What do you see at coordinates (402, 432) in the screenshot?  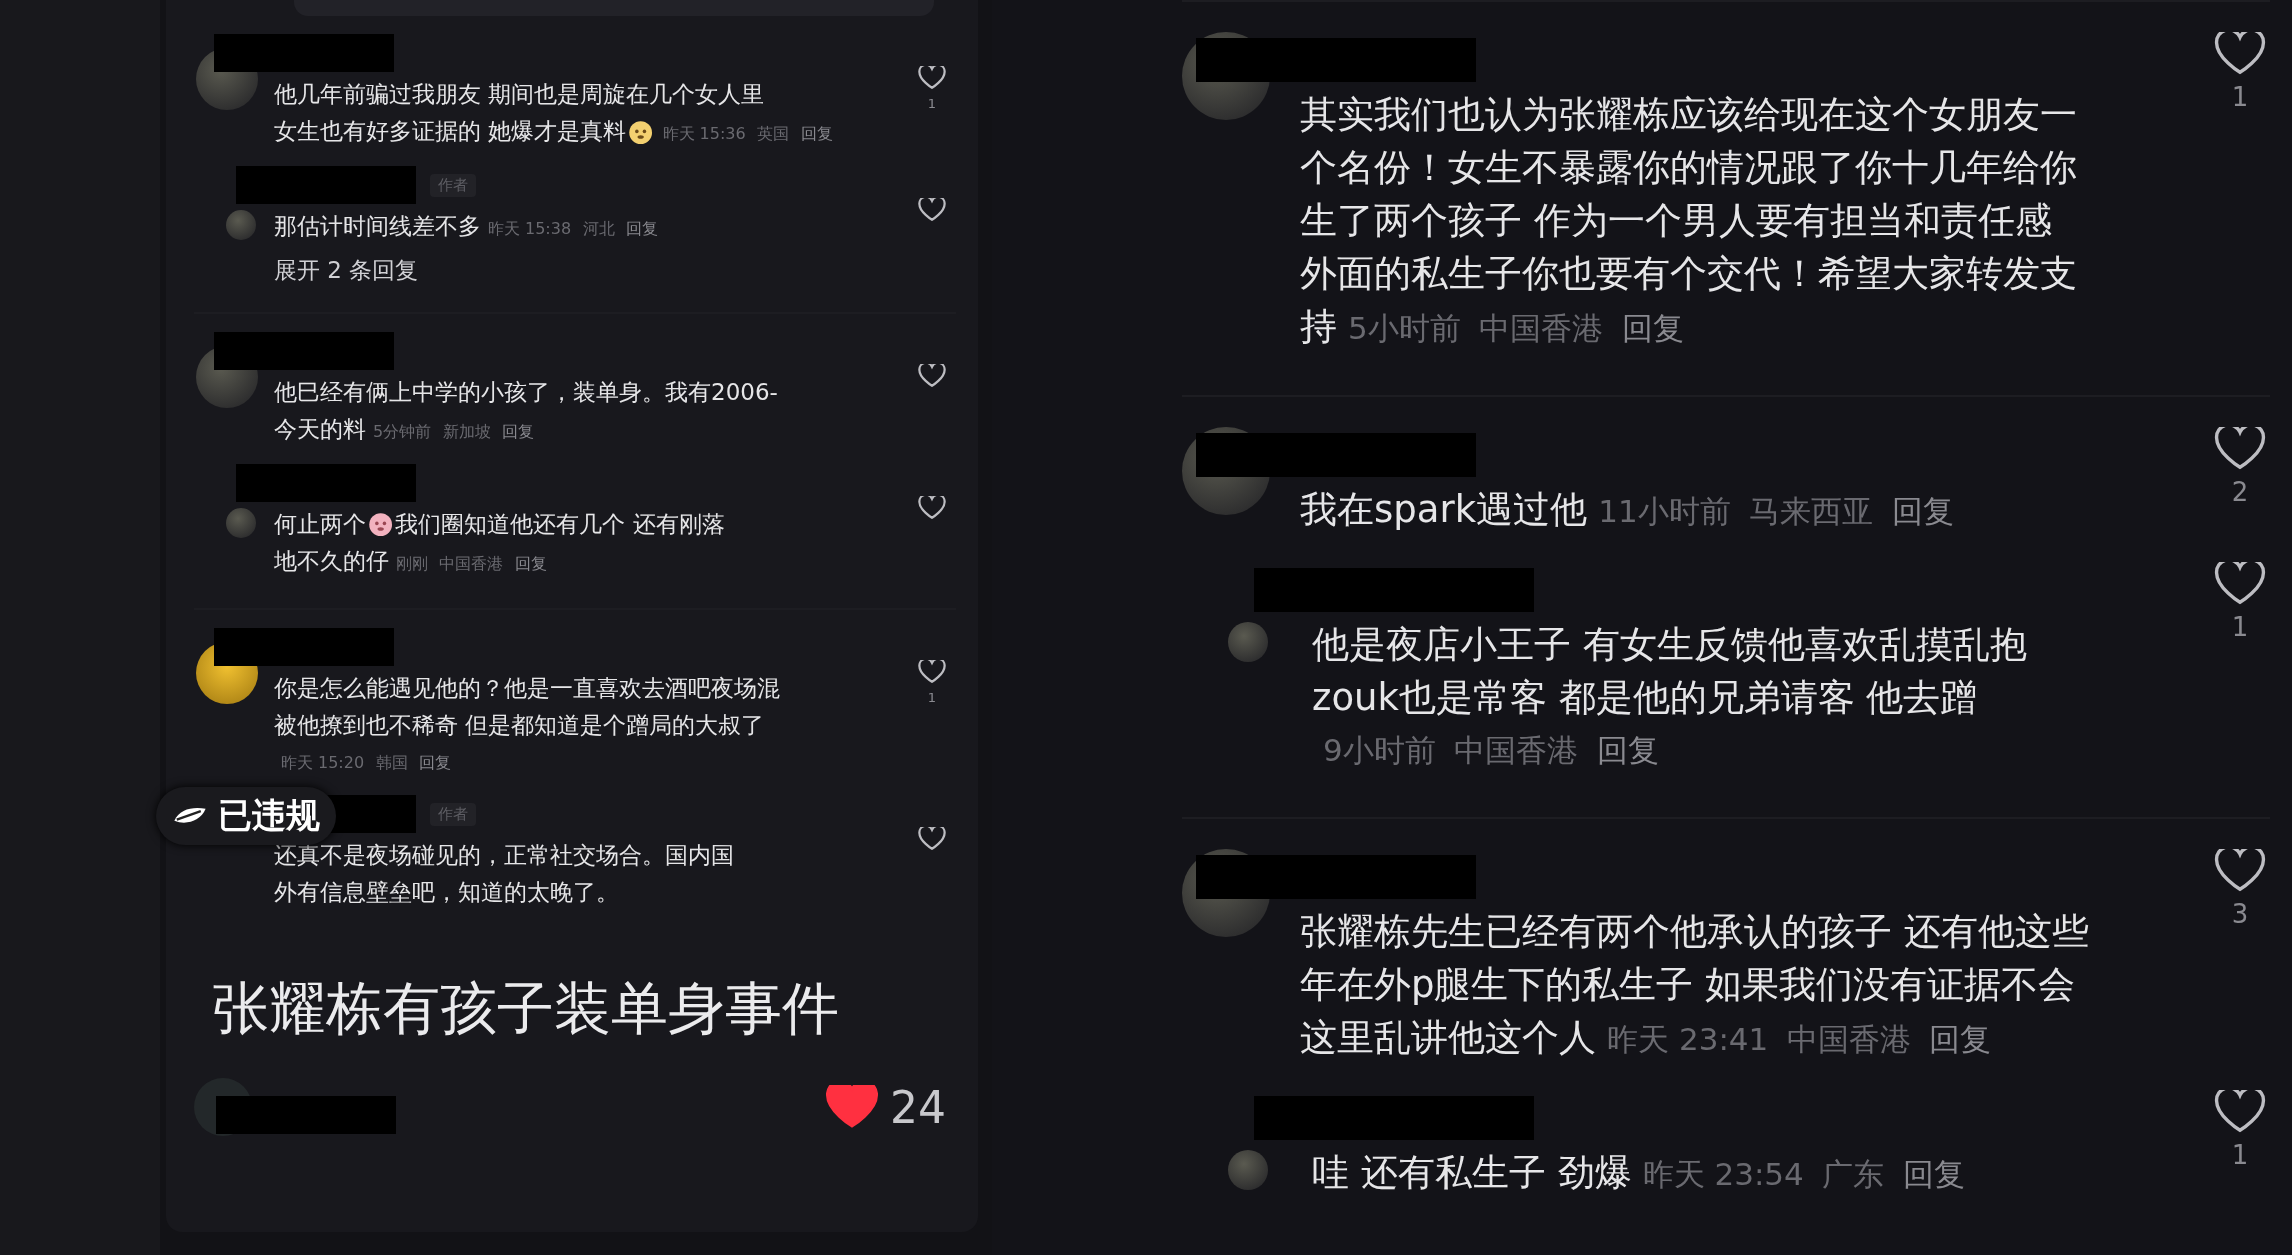 I see `comment-time: 5分钟前` at bounding box center [402, 432].